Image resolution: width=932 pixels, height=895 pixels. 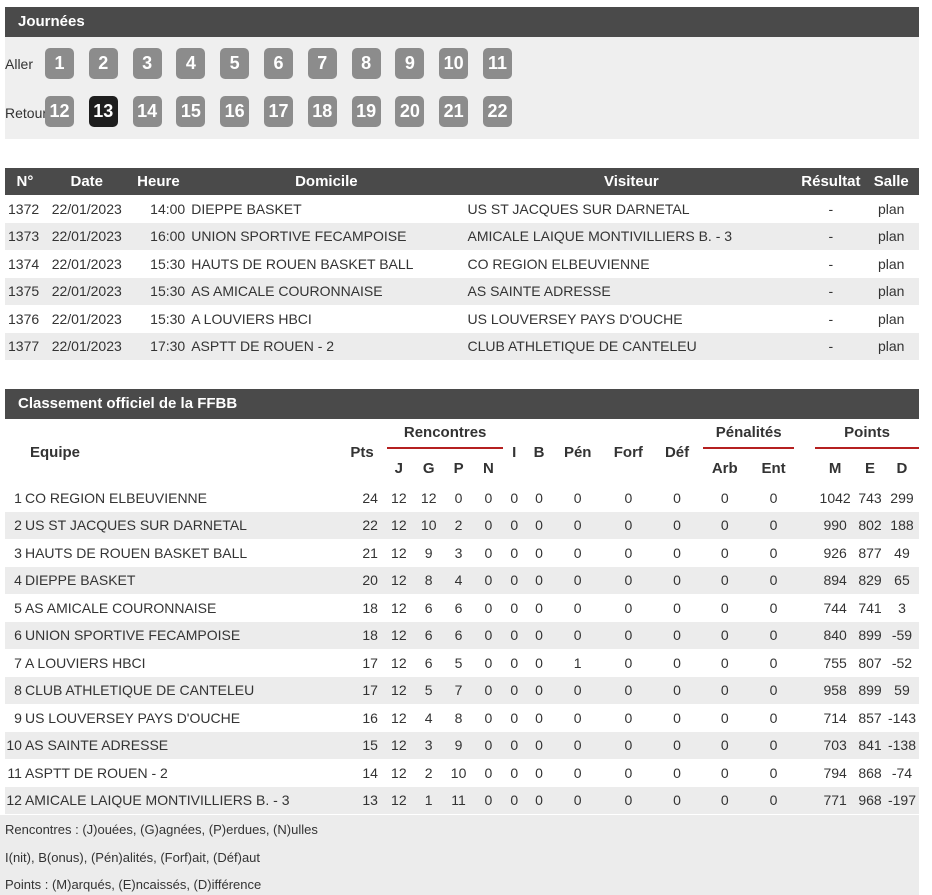 What do you see at coordinates (191, 111) in the screenshot?
I see `day-button-15: 15` at bounding box center [191, 111].